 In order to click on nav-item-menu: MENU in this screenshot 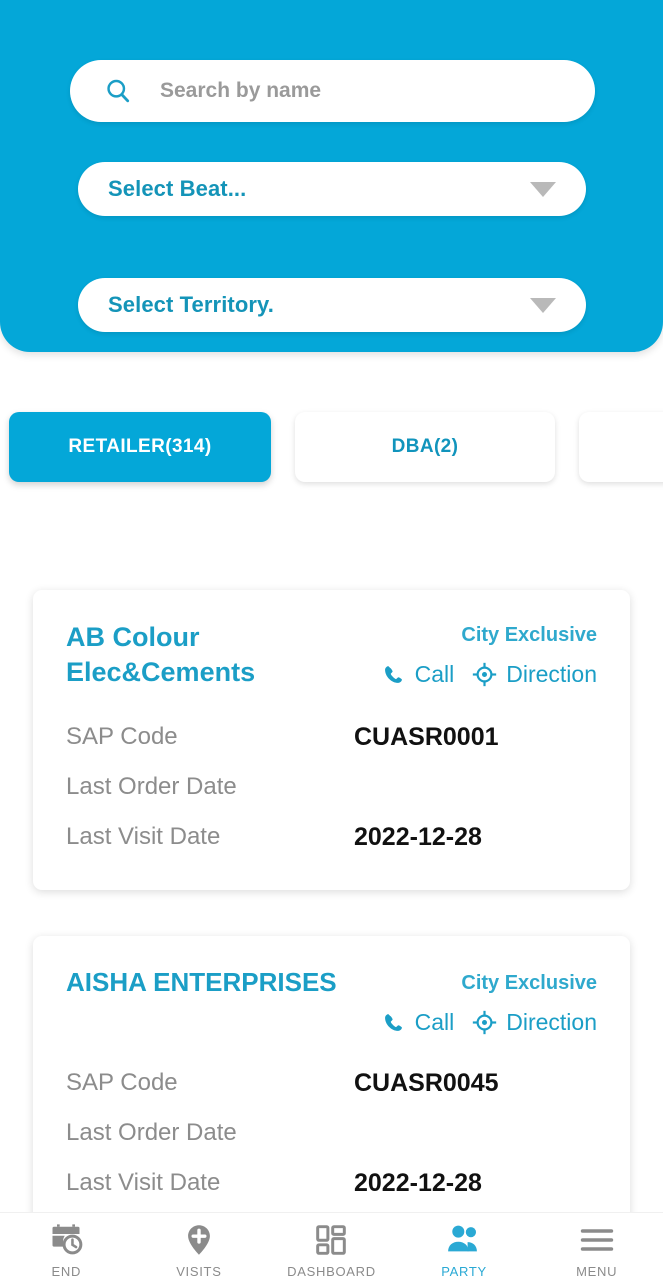, I will do `click(596, 1250)`.